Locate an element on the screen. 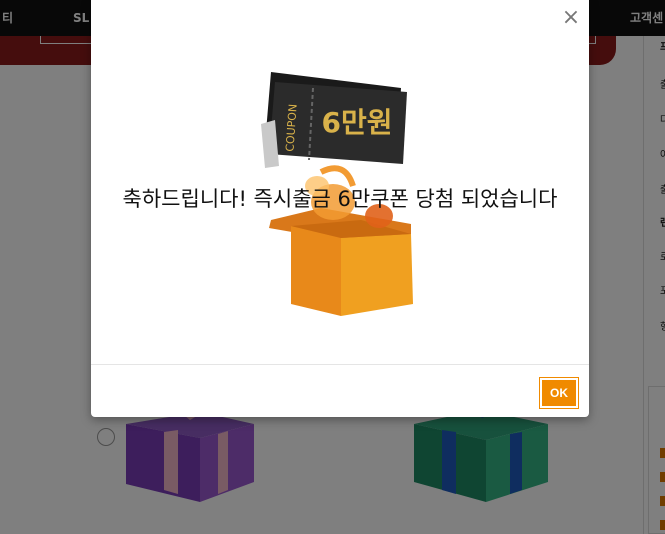  coupon-ticket-icon: COUPON 6만원 is located at coordinates (334, 120).